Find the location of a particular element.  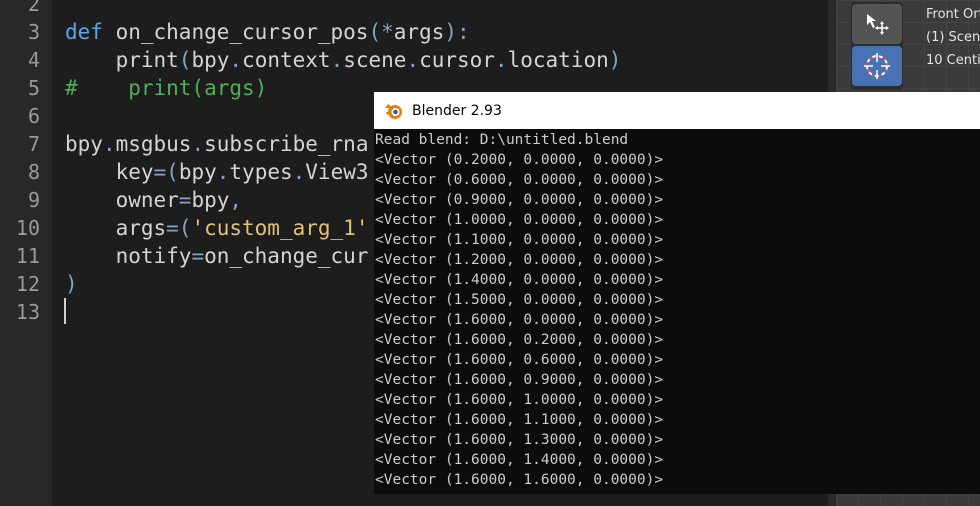

identifier: msgbus is located at coordinates (153, 144).